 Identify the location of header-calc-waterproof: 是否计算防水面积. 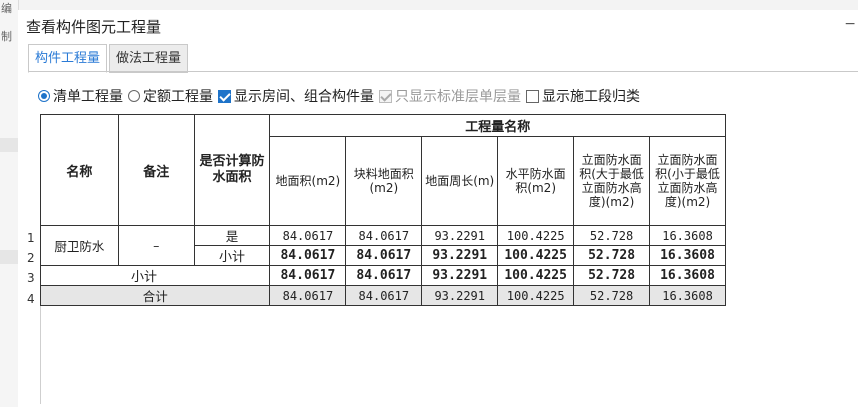
(232, 170).